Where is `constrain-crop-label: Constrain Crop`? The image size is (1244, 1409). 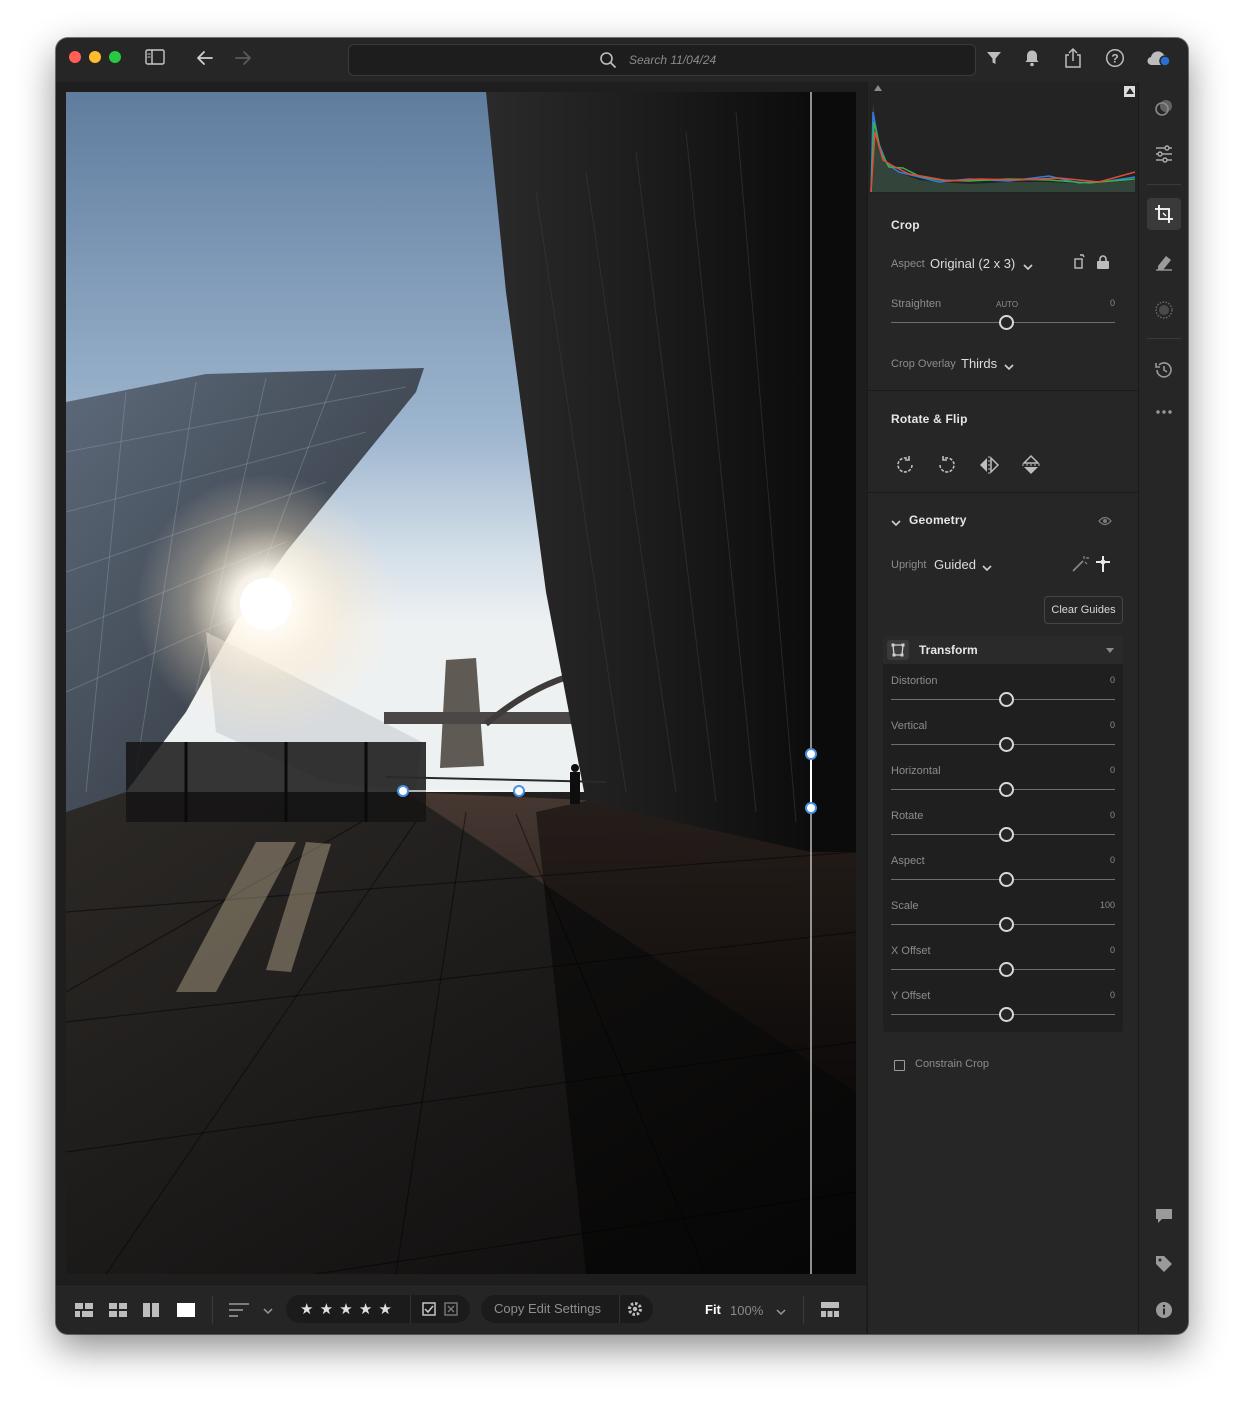 constrain-crop-label: Constrain Crop is located at coordinates (952, 1064).